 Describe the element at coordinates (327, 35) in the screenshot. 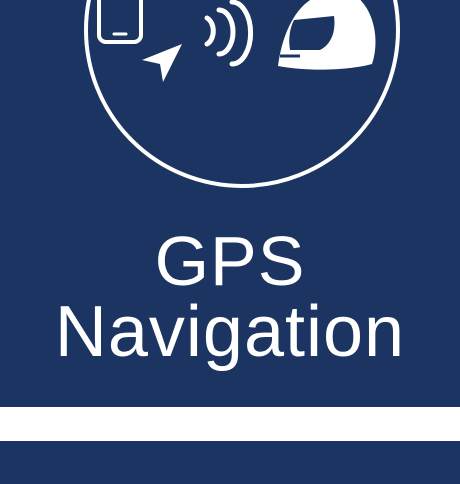

I see `helmet-icon` at that location.